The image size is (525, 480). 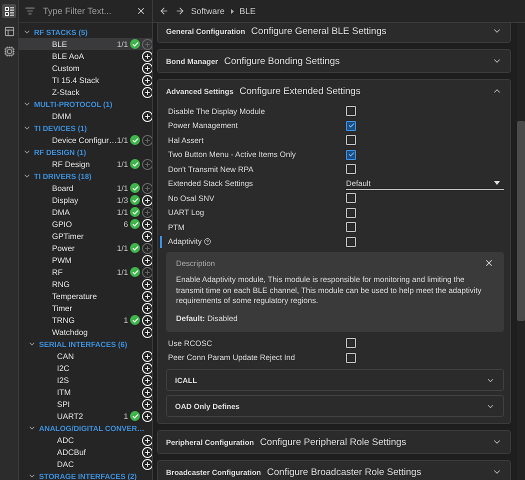 I want to click on section-subtitle: Configure Broadcaster Role Settings, so click(x=344, y=472).